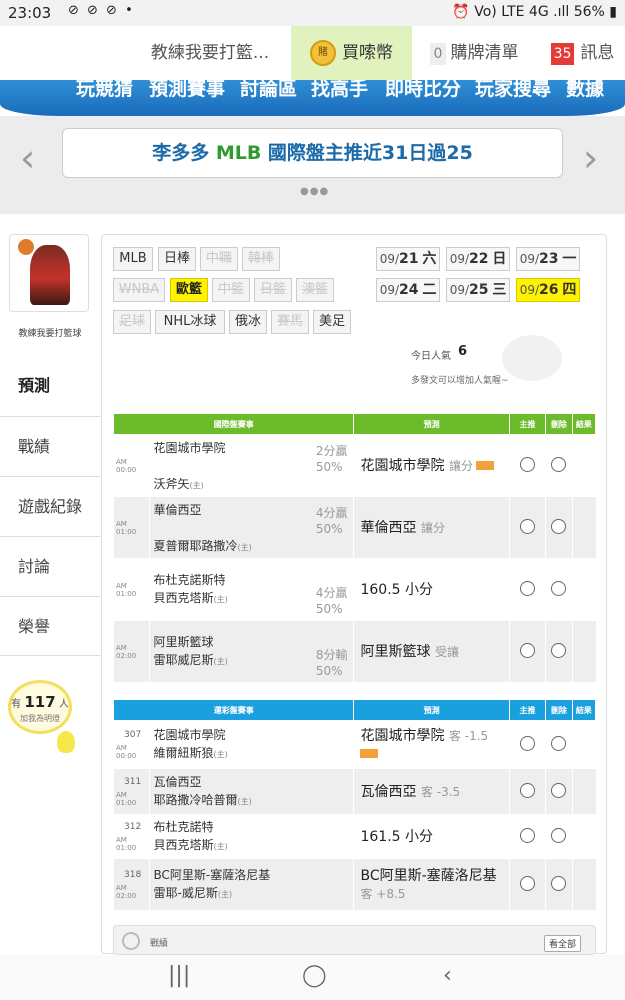 The image size is (625, 1000). Describe the element at coordinates (478, 290) in the screenshot. I see `date-0925: 09/25 三` at that location.